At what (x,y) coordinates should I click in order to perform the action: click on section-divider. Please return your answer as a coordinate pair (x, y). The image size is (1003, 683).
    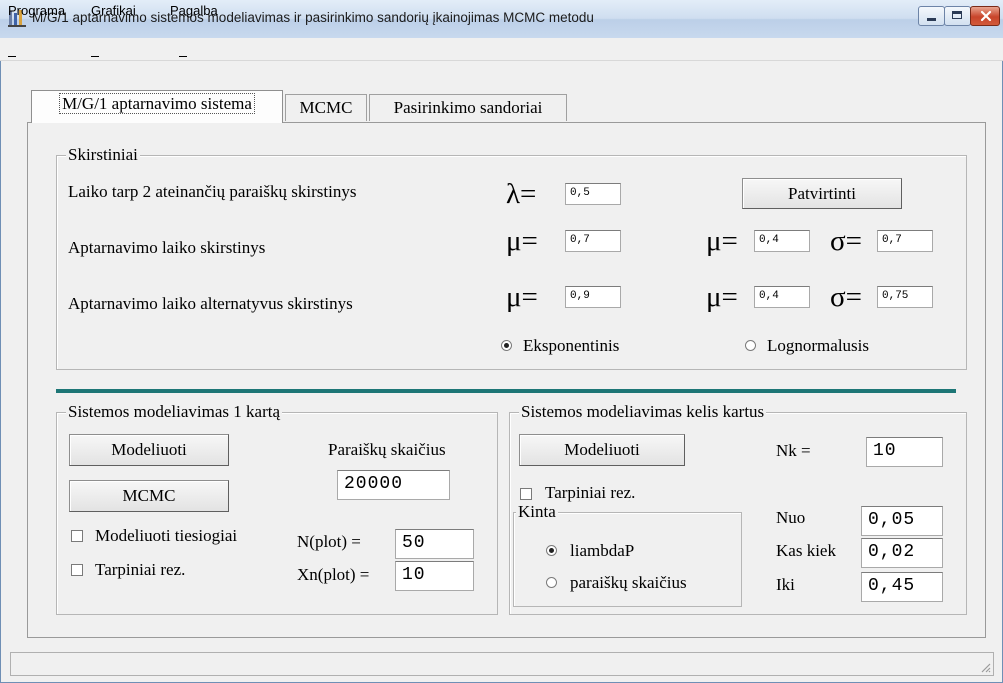
    Looking at the image, I should click on (506, 391).